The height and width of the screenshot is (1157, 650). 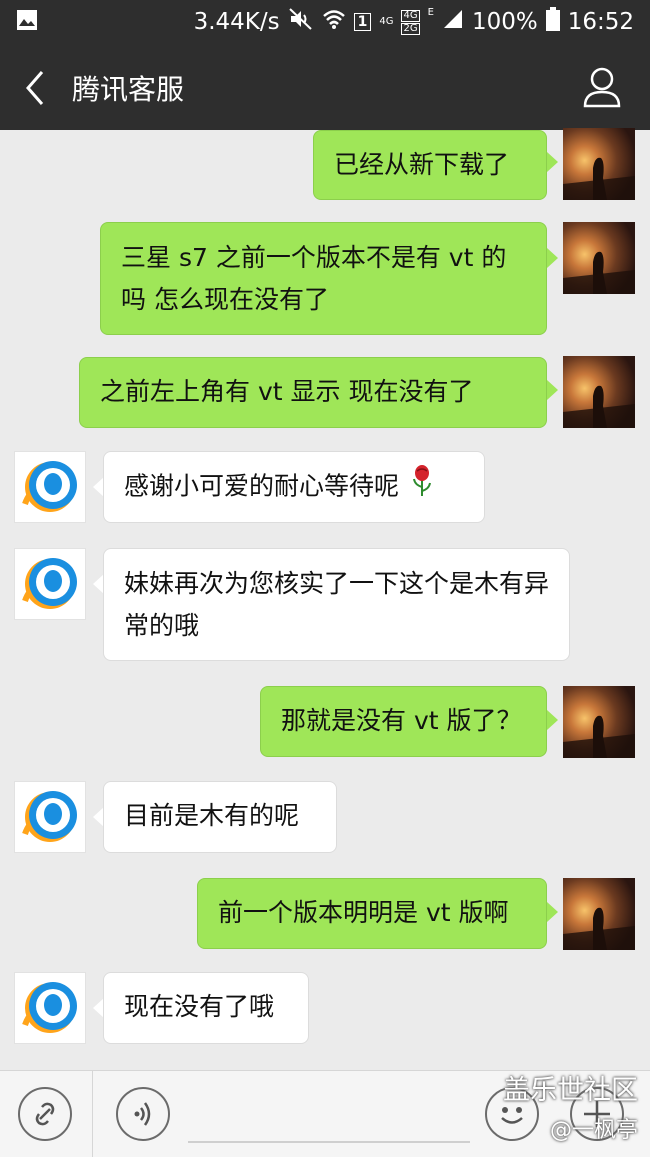 I want to click on message-bubble: 前一个版本明明是 vt 版啊, so click(x=372, y=913).